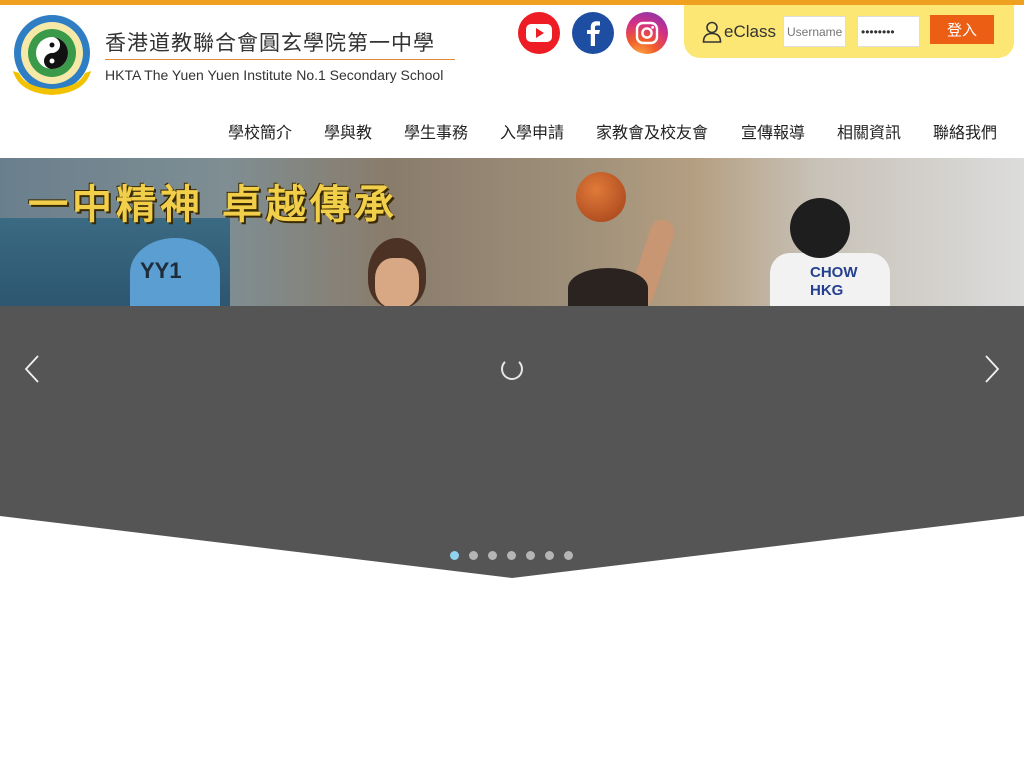 Image resolution: width=1024 pixels, height=768 pixels. What do you see at coordinates (965, 131) in the screenshot?
I see `nav-item-contact: 聯絡我們` at bounding box center [965, 131].